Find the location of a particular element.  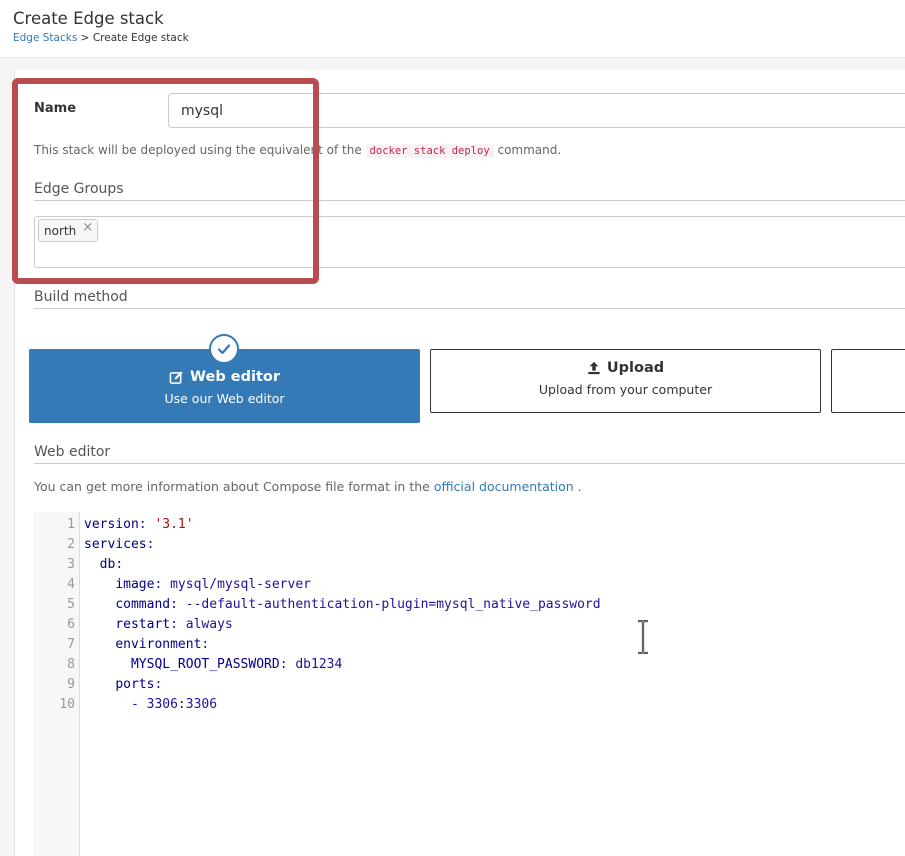

line-number: 5 is located at coordinates (71, 604).